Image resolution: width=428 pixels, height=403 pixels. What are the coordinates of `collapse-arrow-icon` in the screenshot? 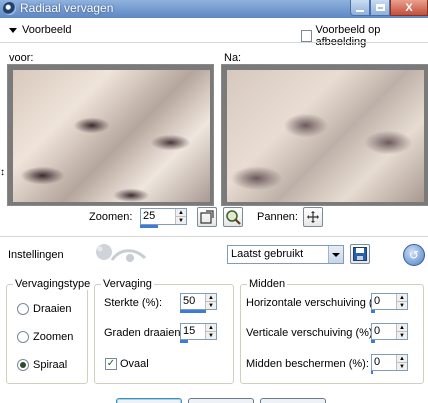 It's located at (13, 30).